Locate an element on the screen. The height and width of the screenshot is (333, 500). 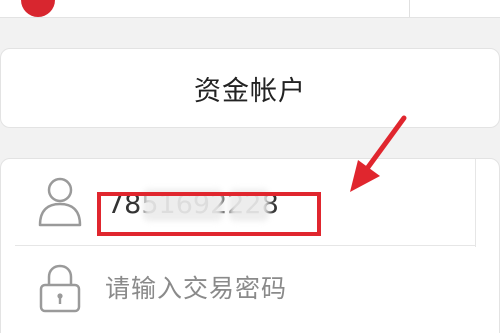
lock-icon is located at coordinates (60, 288).